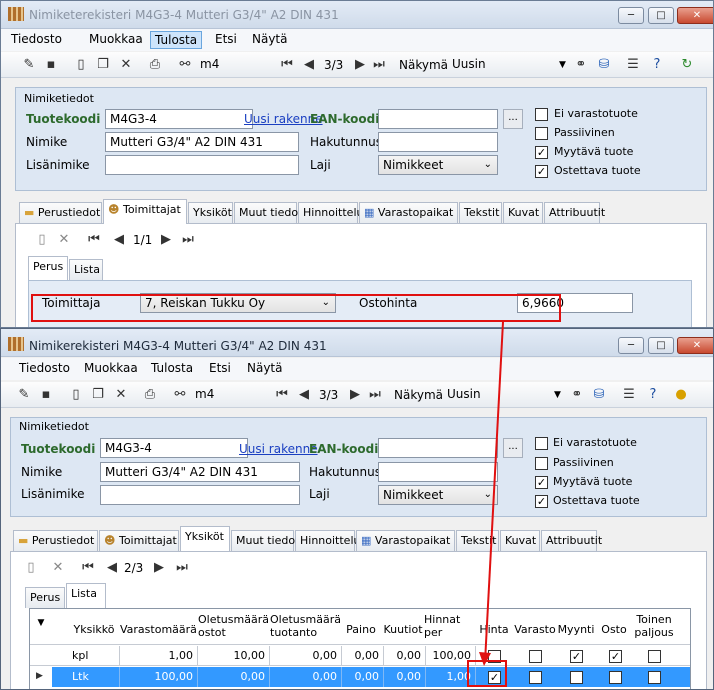 The image size is (714, 690). Describe the element at coordinates (485, 659) in the screenshot. I see `arrowhead-icon` at that location.